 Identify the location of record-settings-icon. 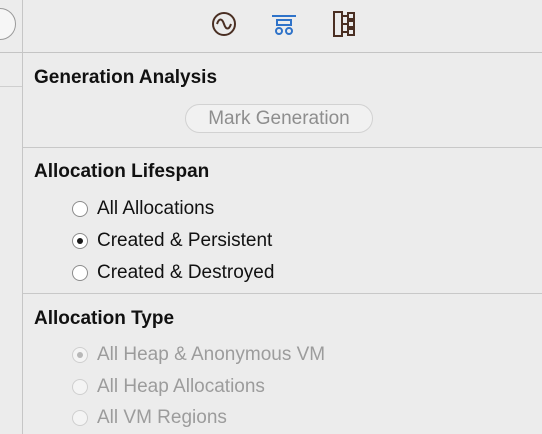
(224, 24).